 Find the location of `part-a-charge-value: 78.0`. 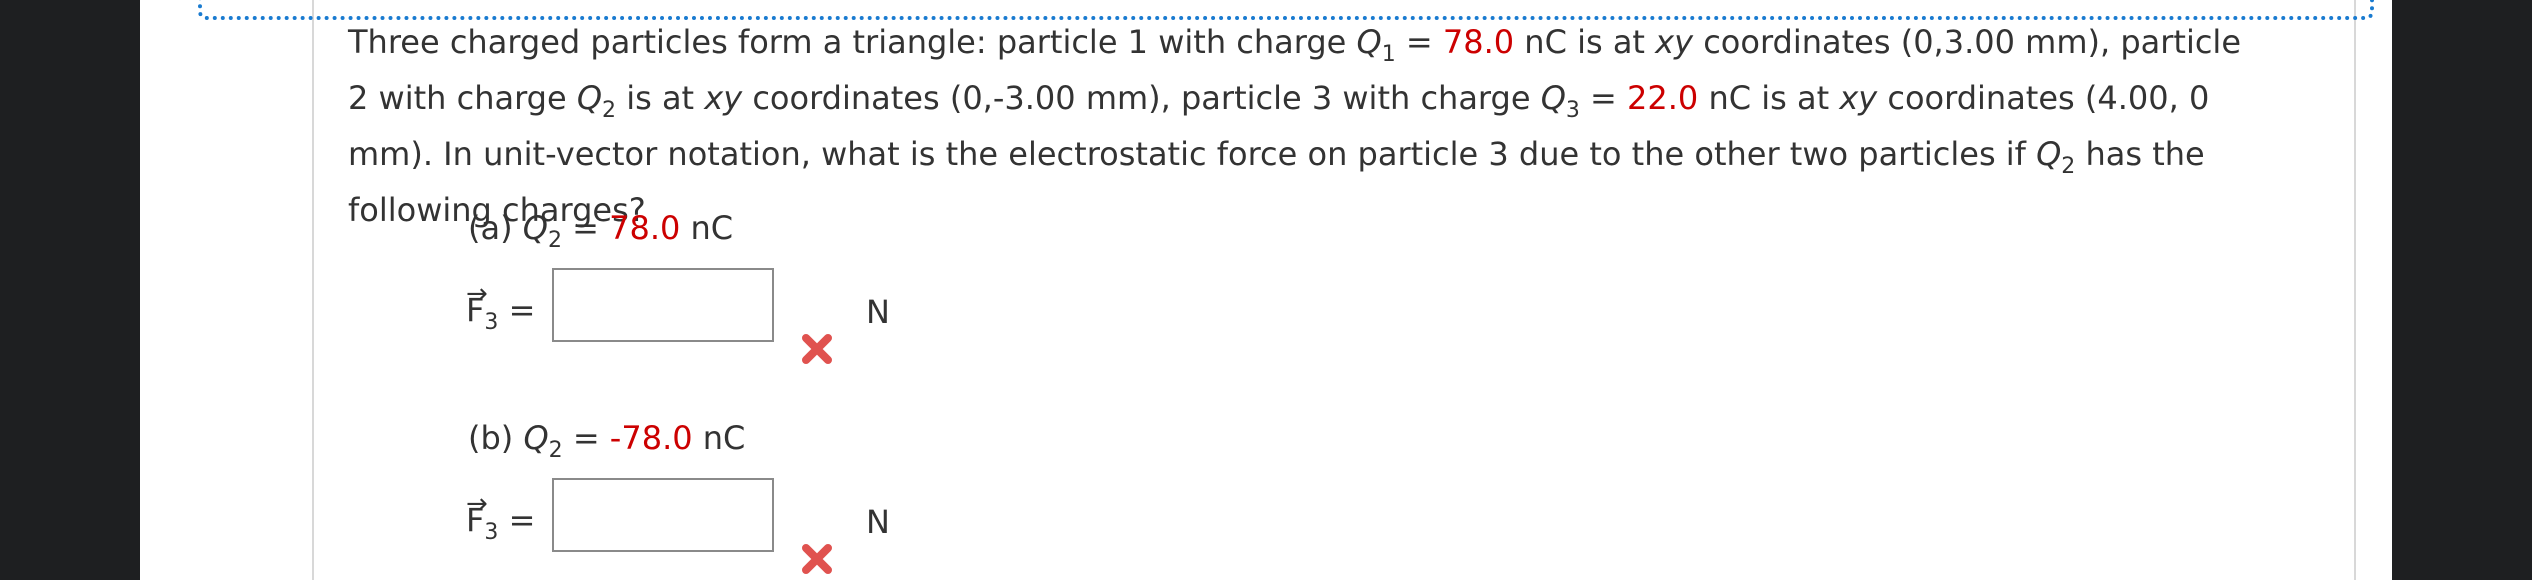

part-a-charge-value: 78.0 is located at coordinates (645, 228).